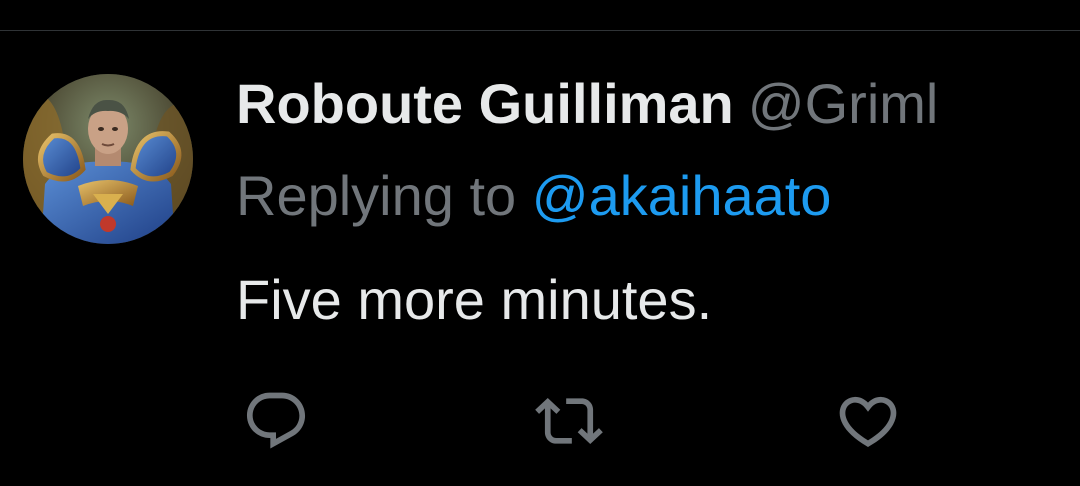 This screenshot has height=486, width=1080. What do you see at coordinates (384, 195) in the screenshot?
I see `replying-to-label: Replying to` at bounding box center [384, 195].